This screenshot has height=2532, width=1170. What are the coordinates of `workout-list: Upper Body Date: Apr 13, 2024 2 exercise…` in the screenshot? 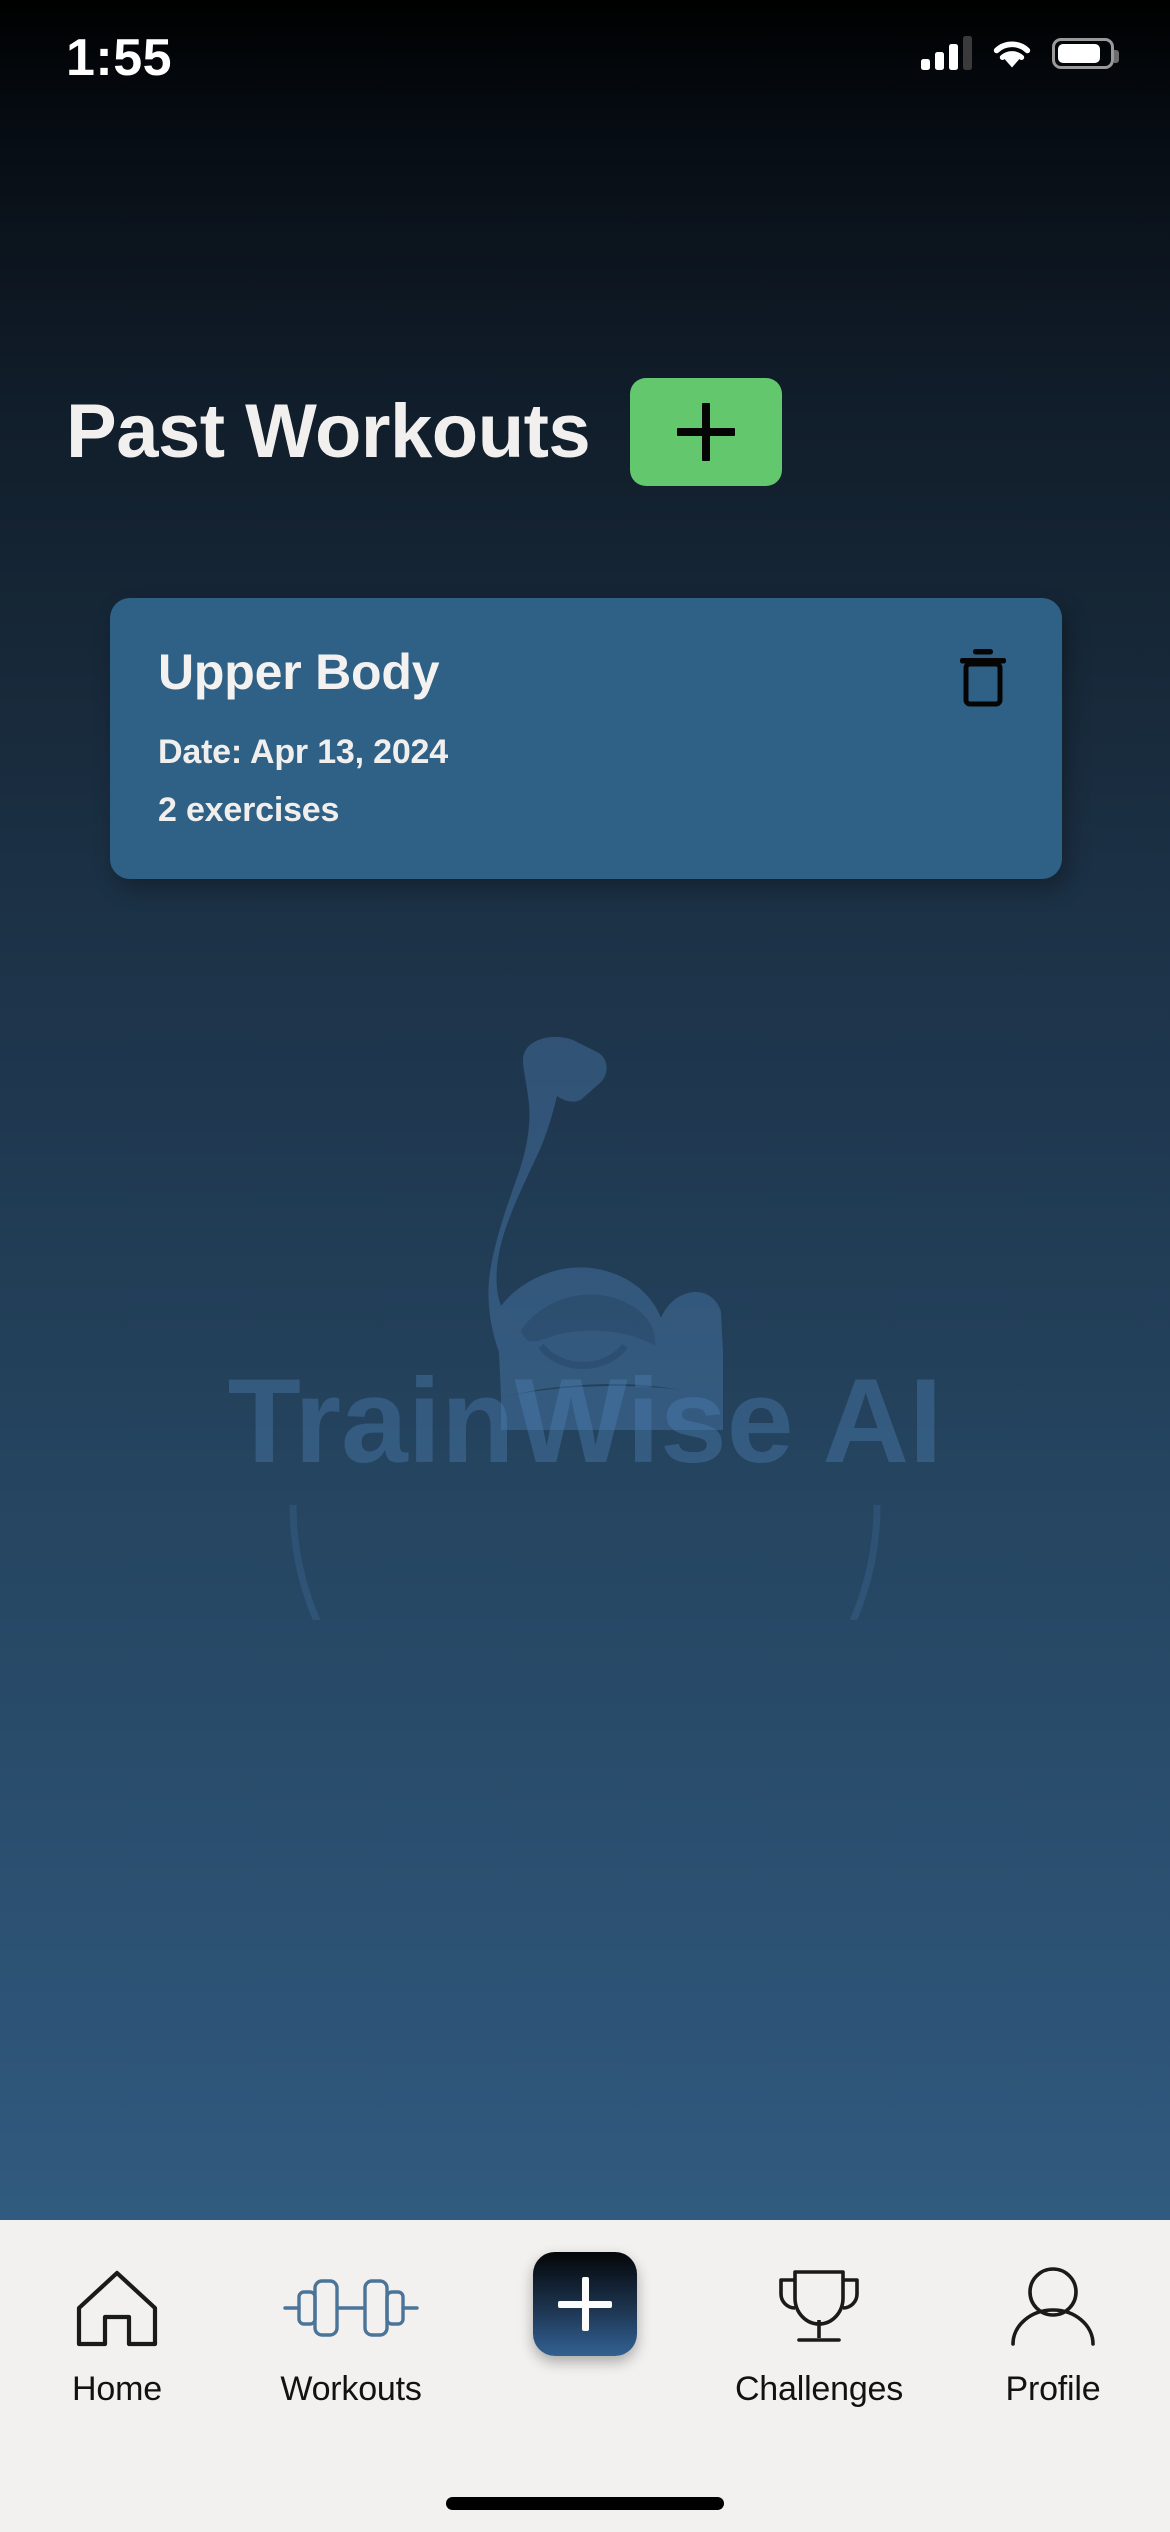 It's located at (586, 738).